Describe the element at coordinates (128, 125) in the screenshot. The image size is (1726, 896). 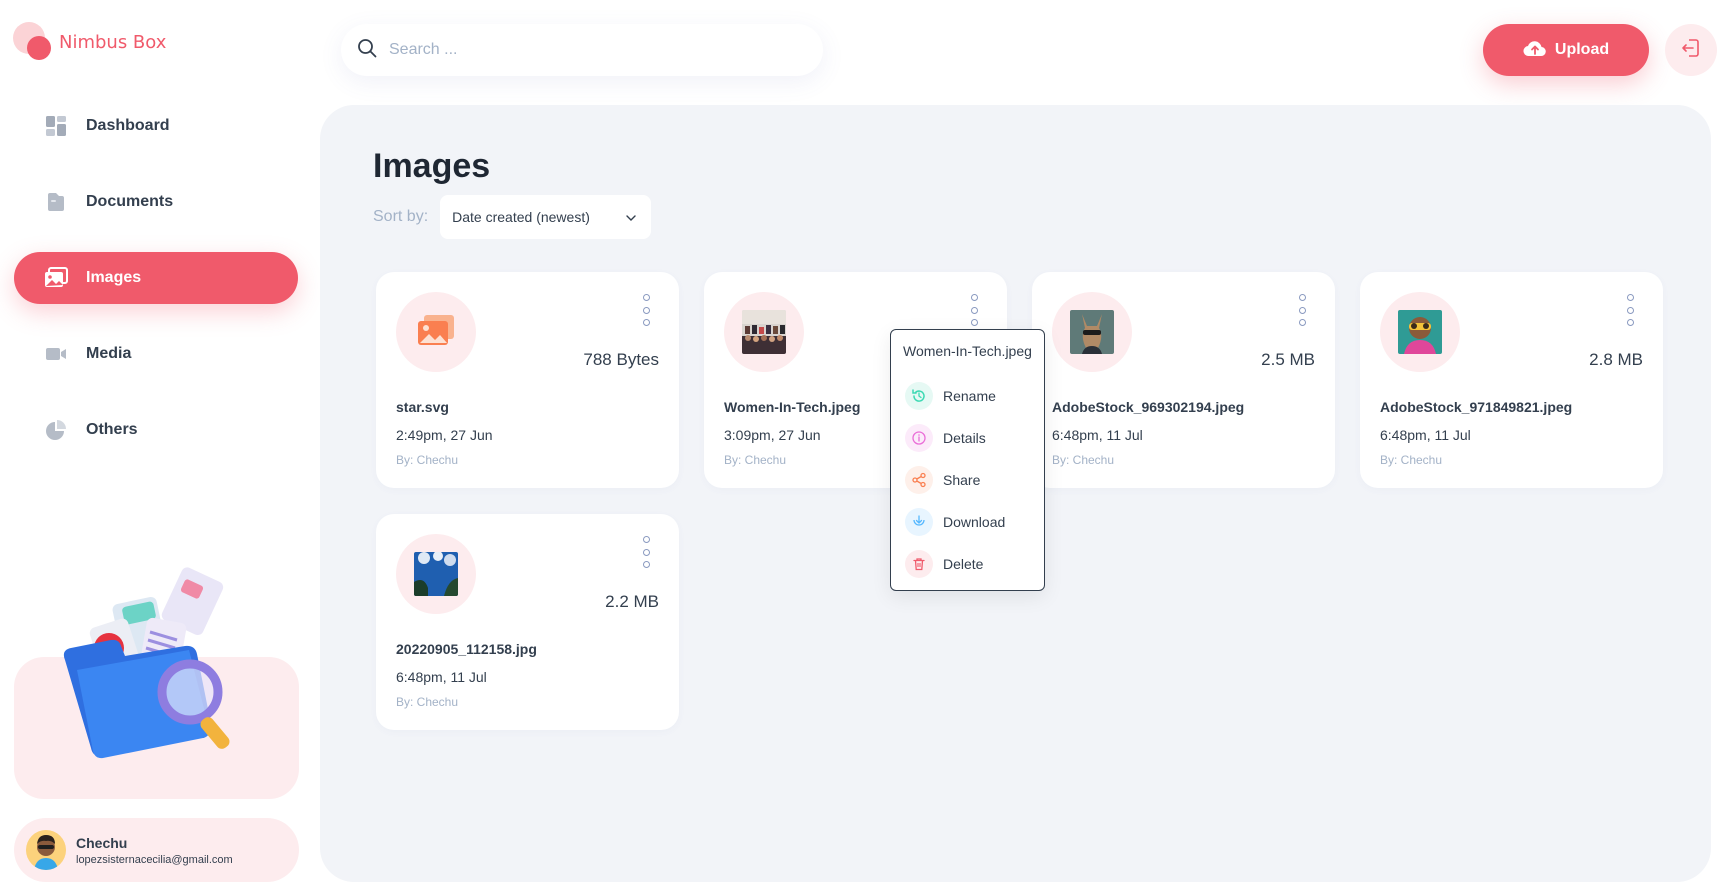
I see `sidebar-item-label: Dashboard` at that location.